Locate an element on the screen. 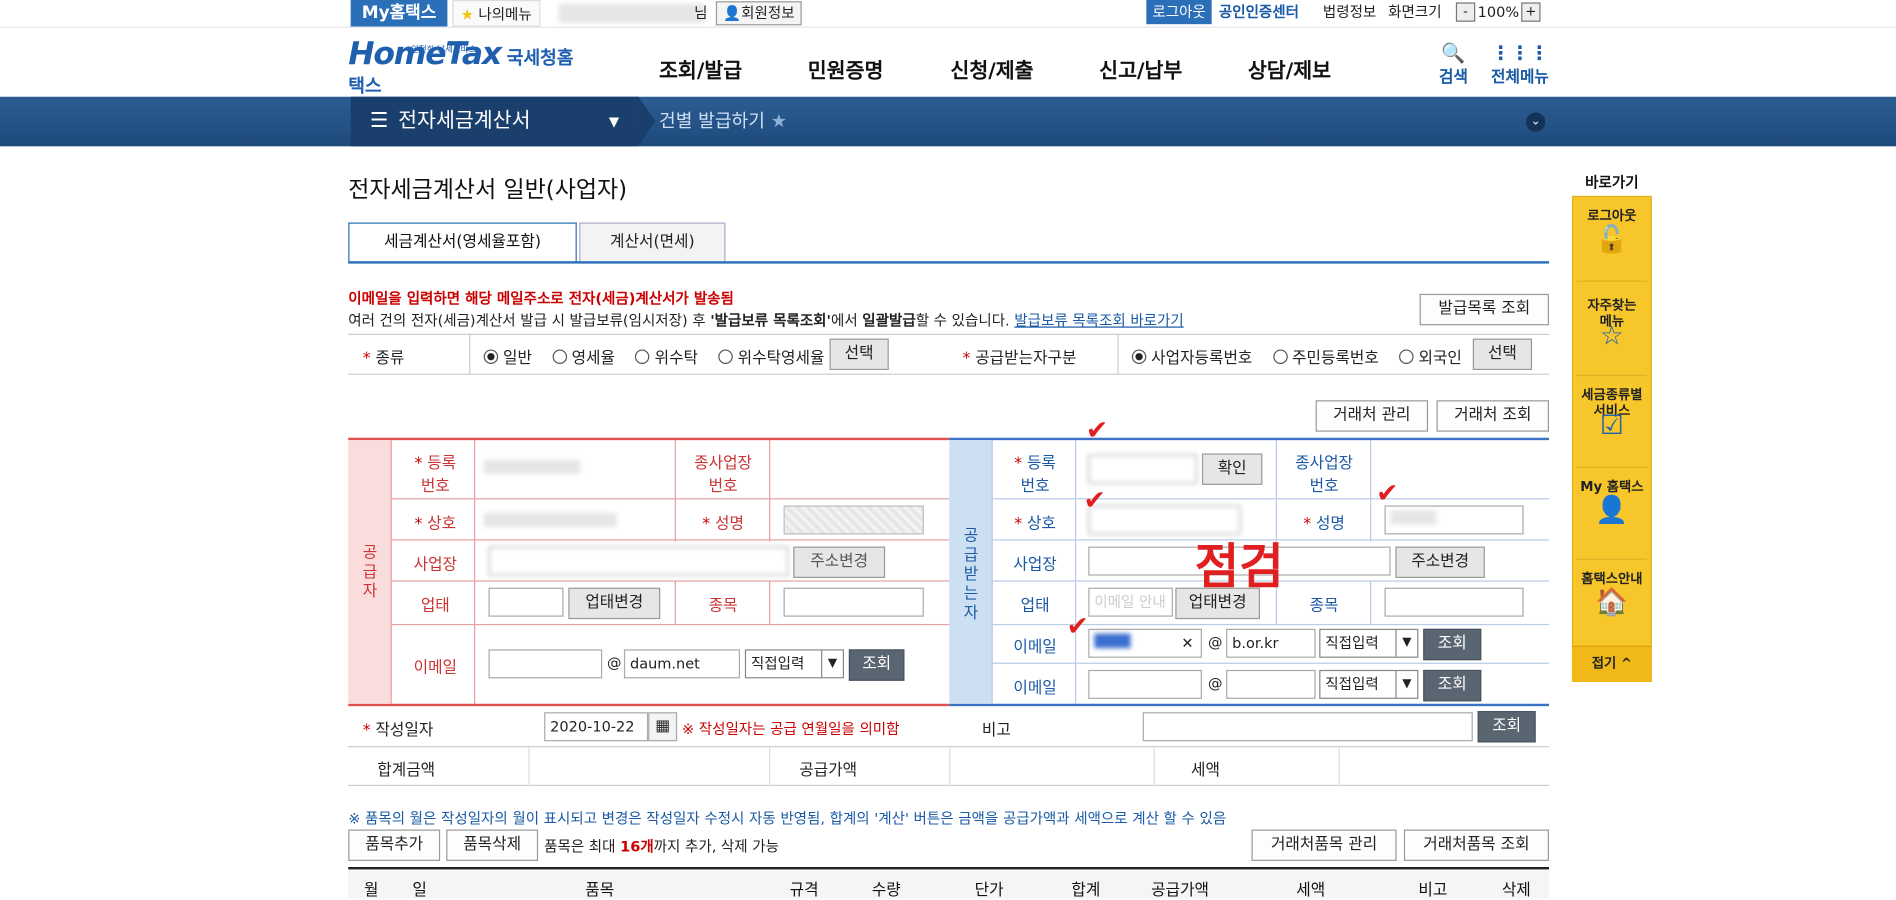  supplier-biz-type-field is located at coordinates (526, 602).